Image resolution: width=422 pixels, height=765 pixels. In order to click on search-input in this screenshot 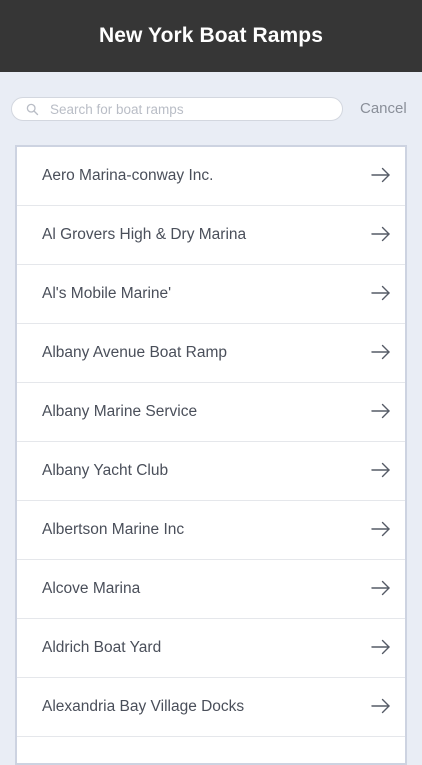, I will do `click(192, 109)`.